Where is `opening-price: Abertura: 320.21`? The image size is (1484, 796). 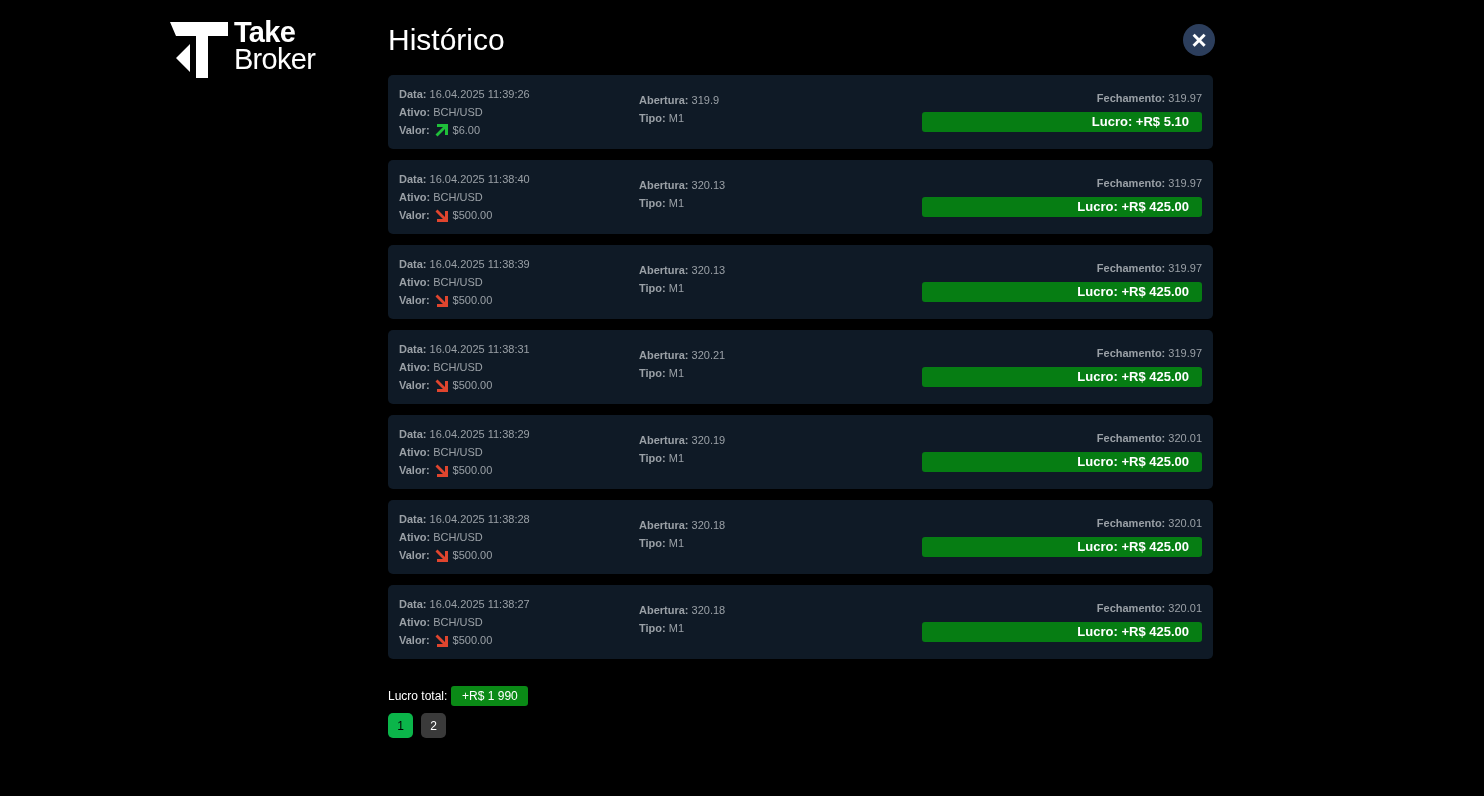 opening-price: Abertura: 320.21 is located at coordinates (683, 355).